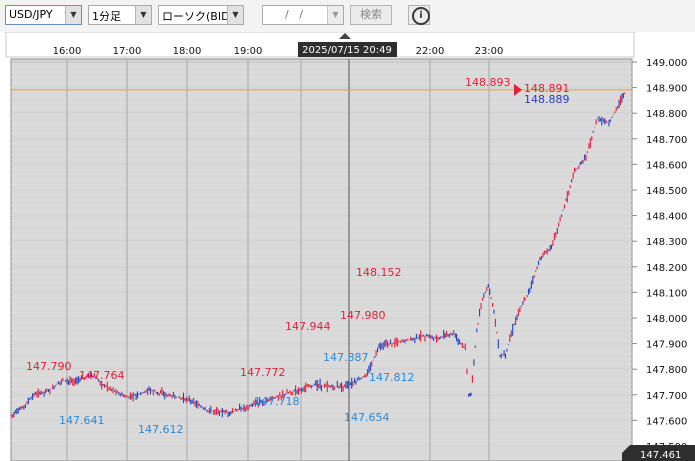  I want to click on price-tick-label: 148.700, so click(666, 140).